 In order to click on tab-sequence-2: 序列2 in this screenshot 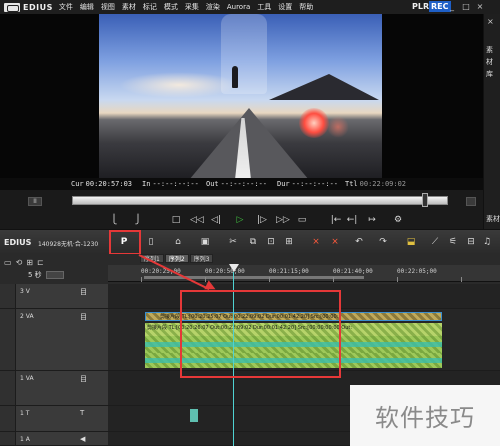, I will do `click(176, 258)`.